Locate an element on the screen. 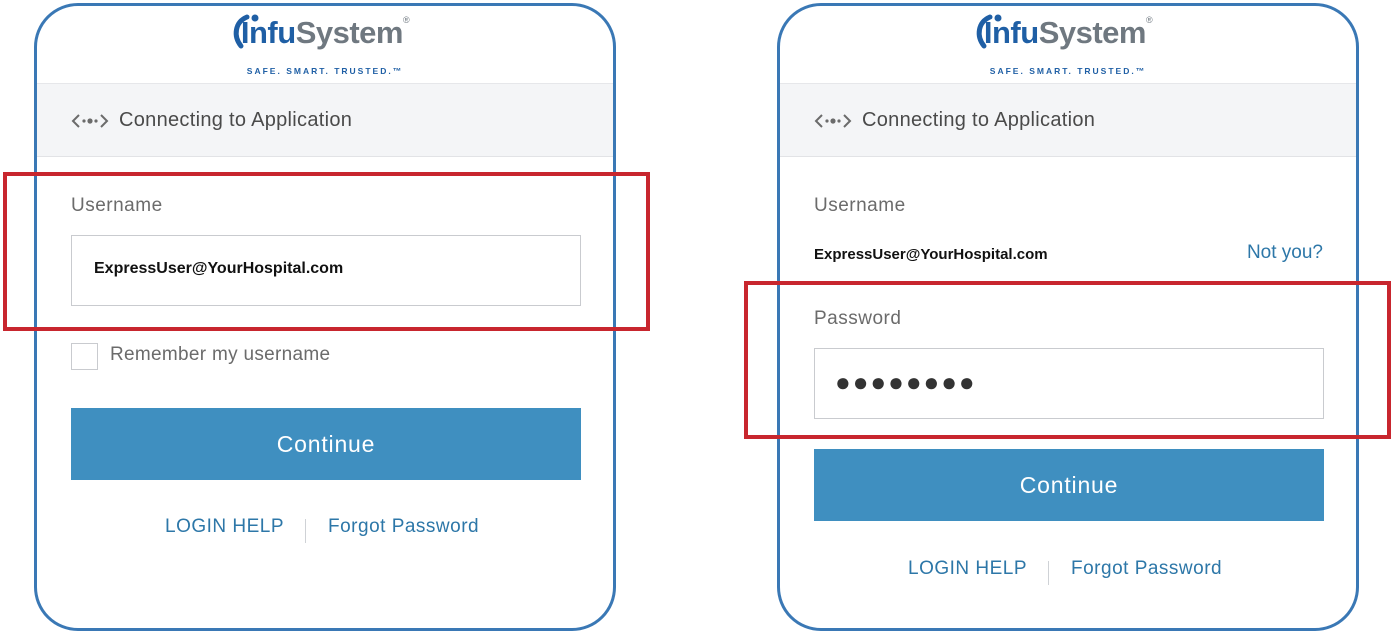 Image resolution: width=1395 pixels, height=636 pixels. username-label: Username is located at coordinates (860, 205).